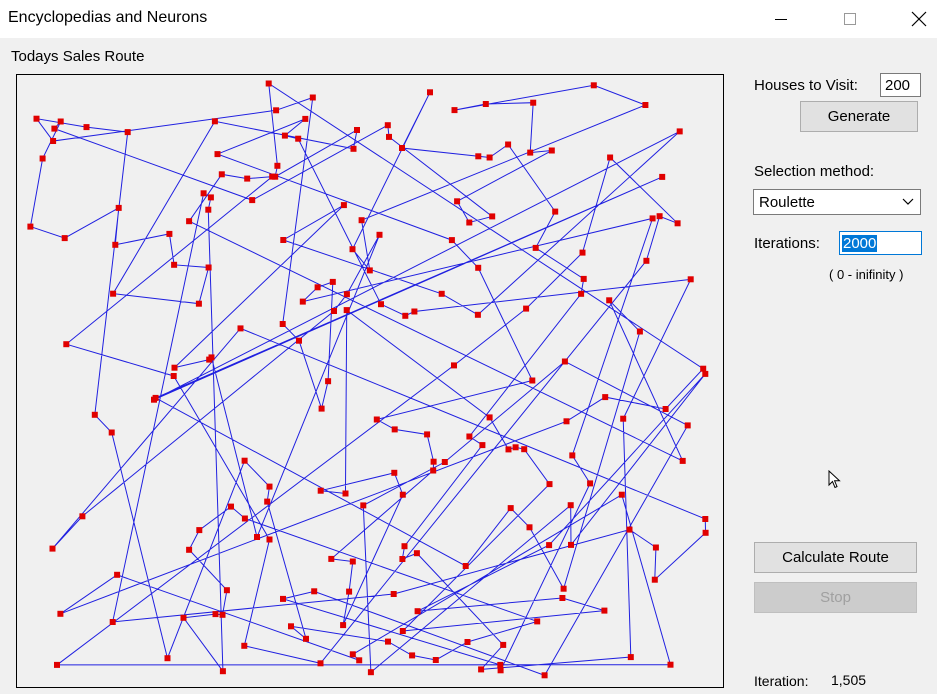 The width and height of the screenshot is (937, 694). I want to click on maximize-button, so click(850, 19).